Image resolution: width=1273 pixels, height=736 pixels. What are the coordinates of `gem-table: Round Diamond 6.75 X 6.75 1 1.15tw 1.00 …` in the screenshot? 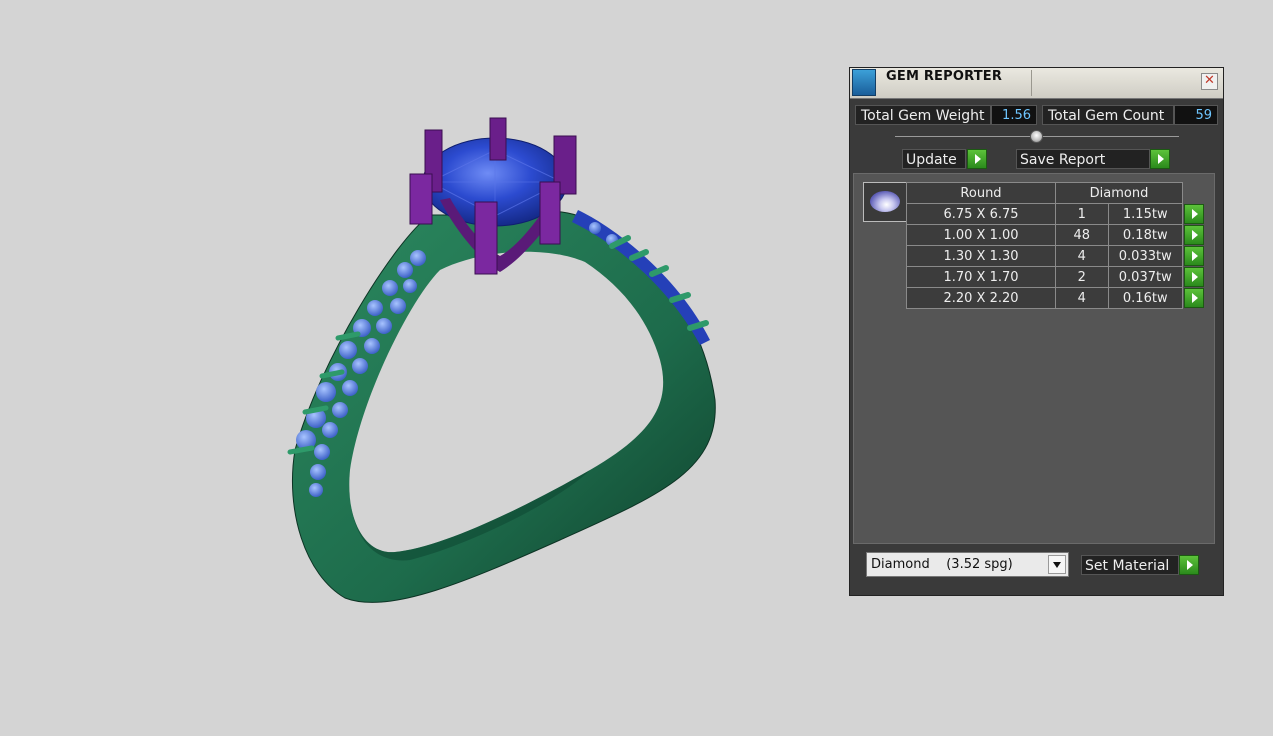 It's located at (1056, 245).